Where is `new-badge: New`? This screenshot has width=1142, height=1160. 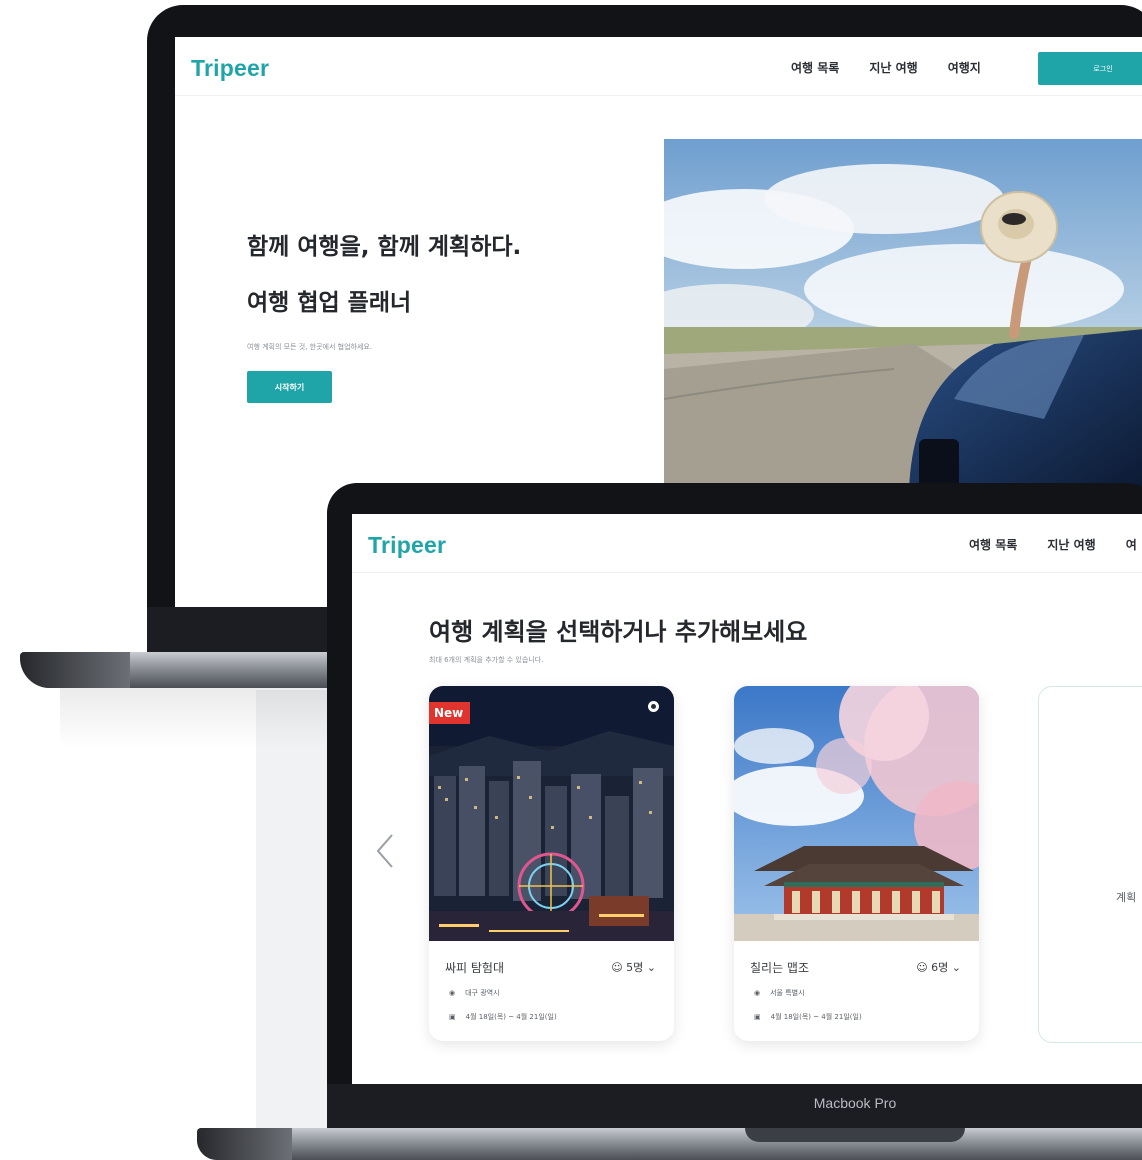 new-badge: New is located at coordinates (450, 713).